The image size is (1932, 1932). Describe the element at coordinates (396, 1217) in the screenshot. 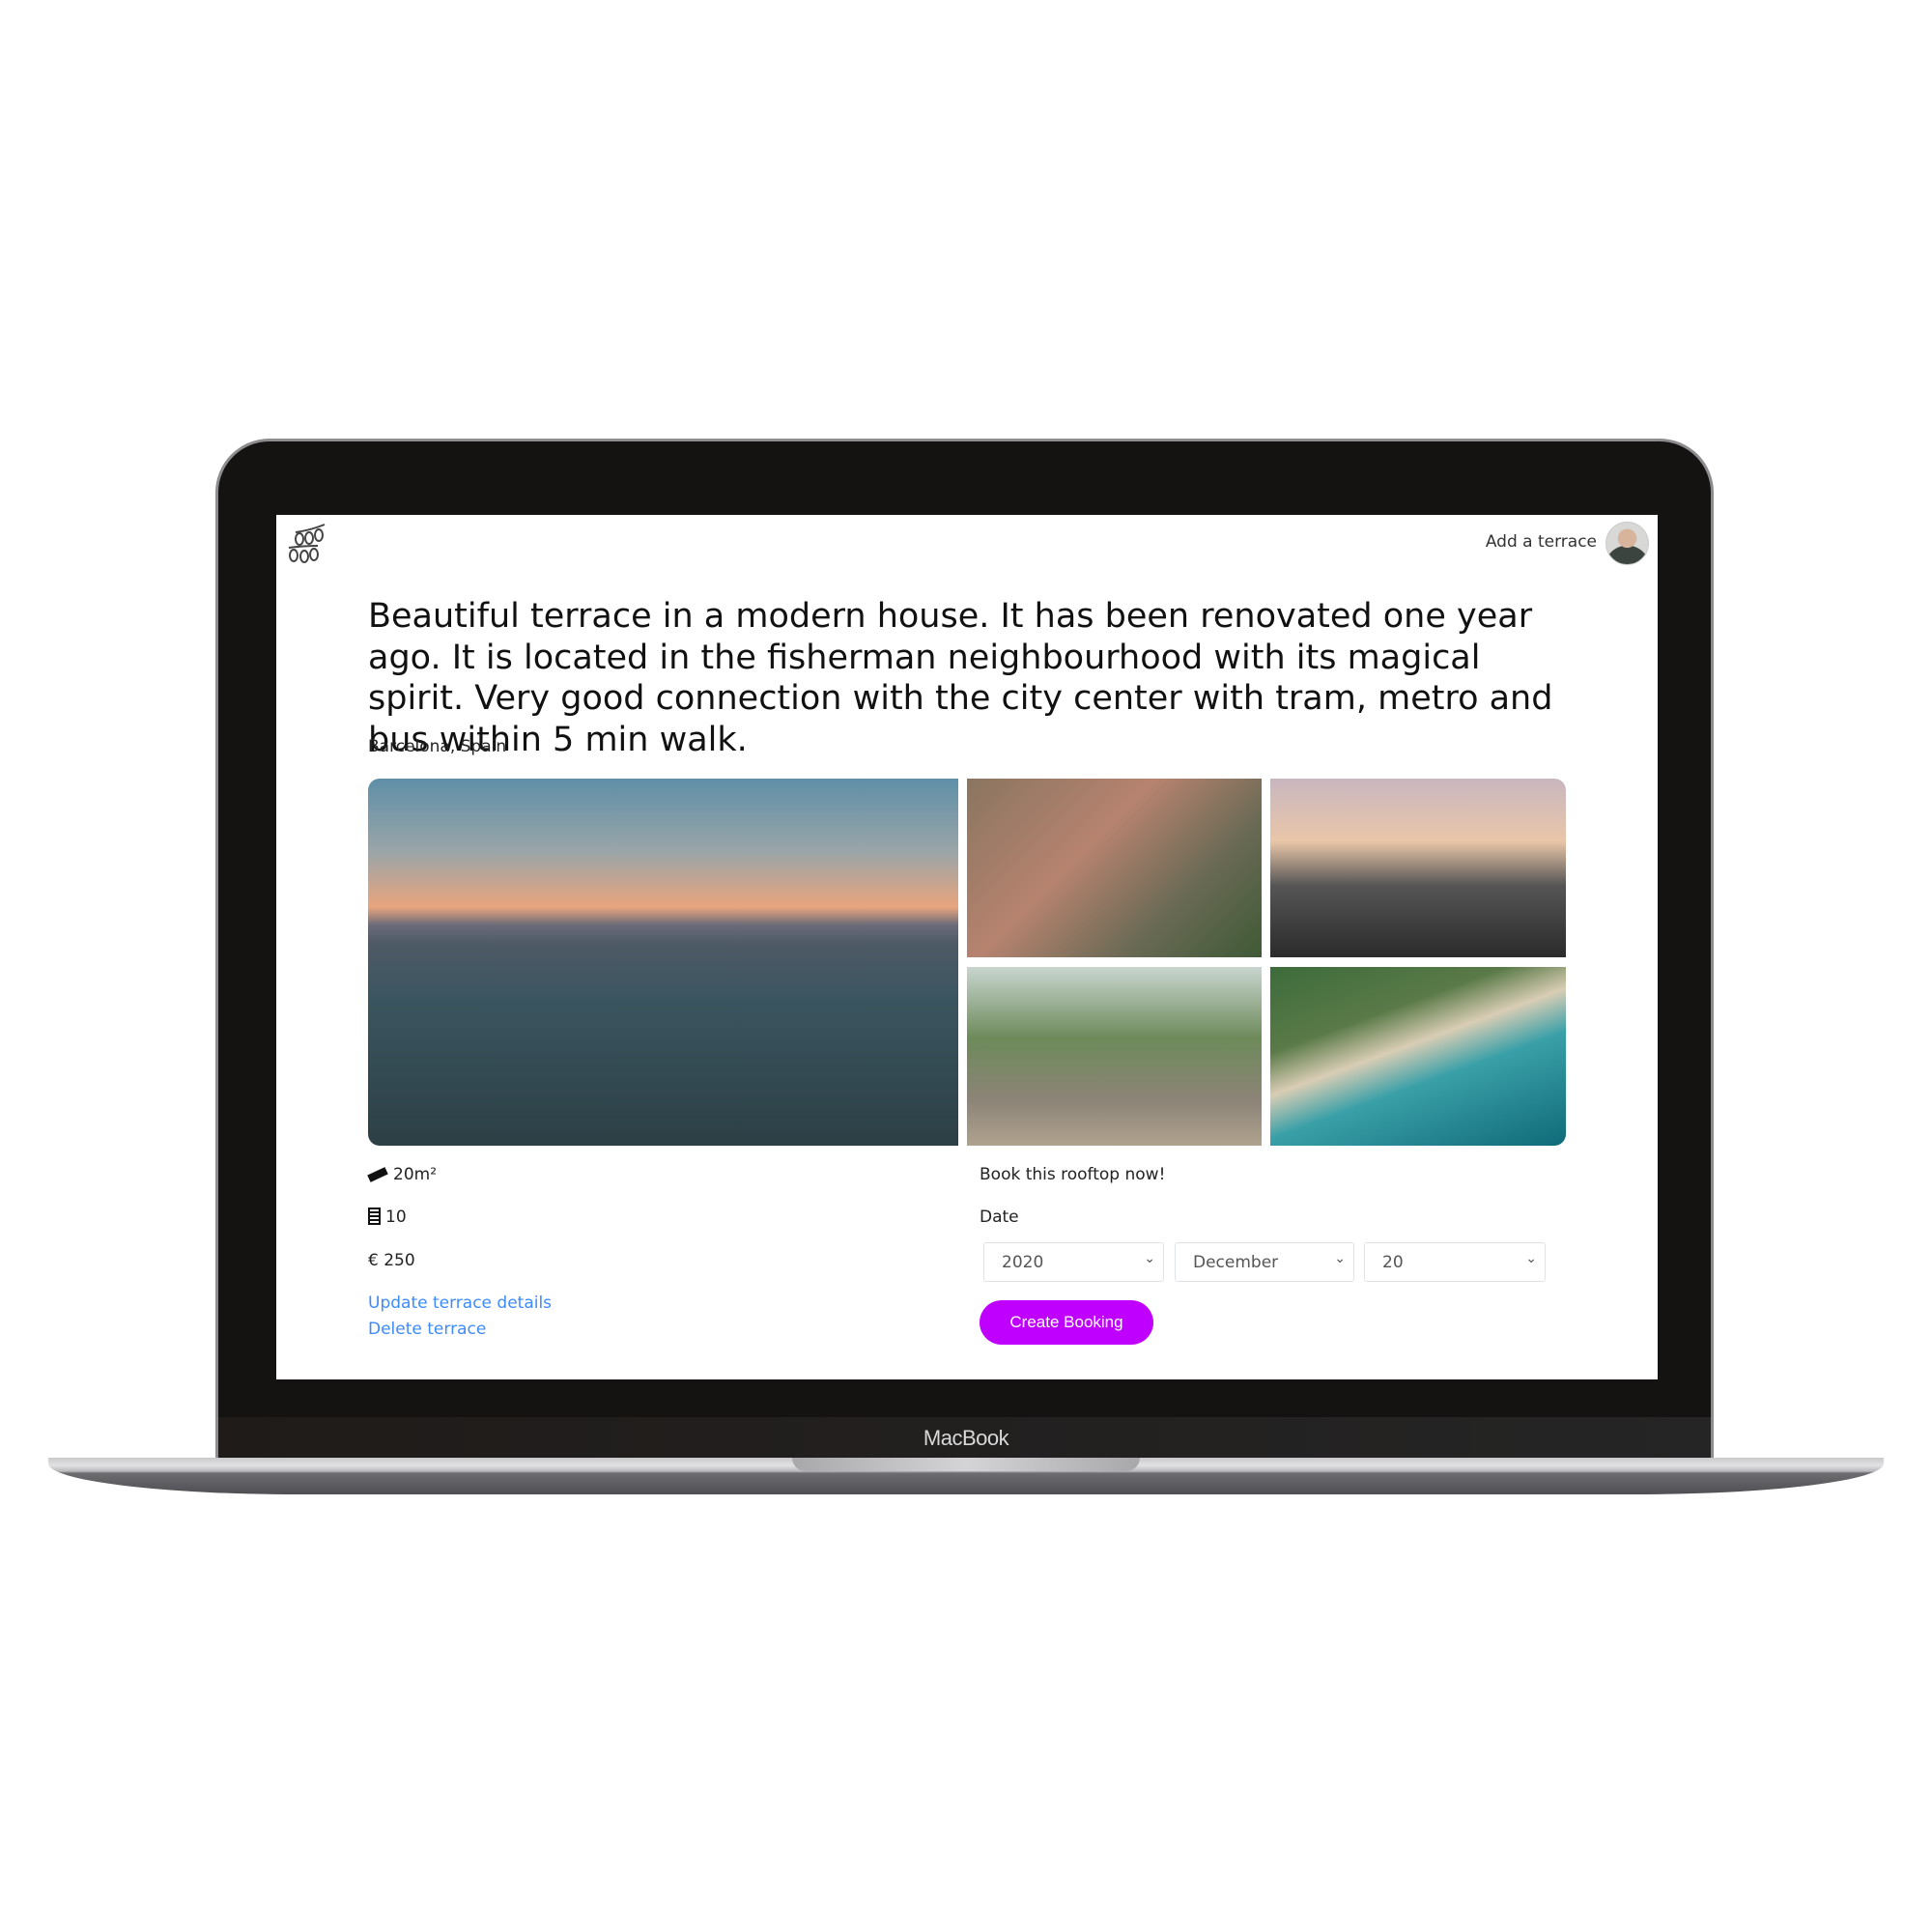

I see `floor-value: 10` at that location.